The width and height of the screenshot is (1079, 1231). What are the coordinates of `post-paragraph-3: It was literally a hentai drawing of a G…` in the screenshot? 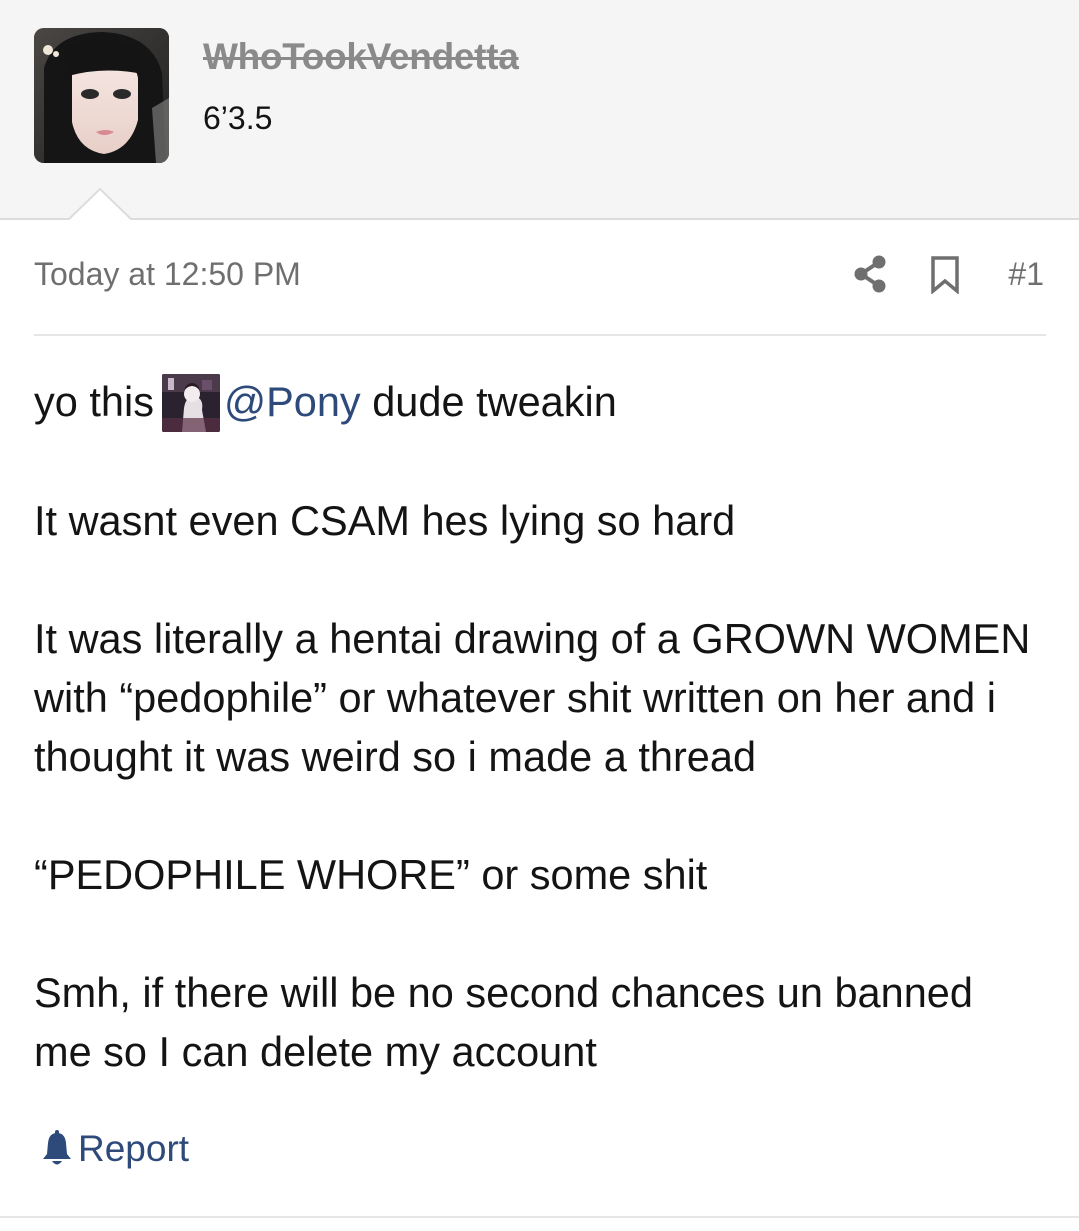 It's located at (532, 697).